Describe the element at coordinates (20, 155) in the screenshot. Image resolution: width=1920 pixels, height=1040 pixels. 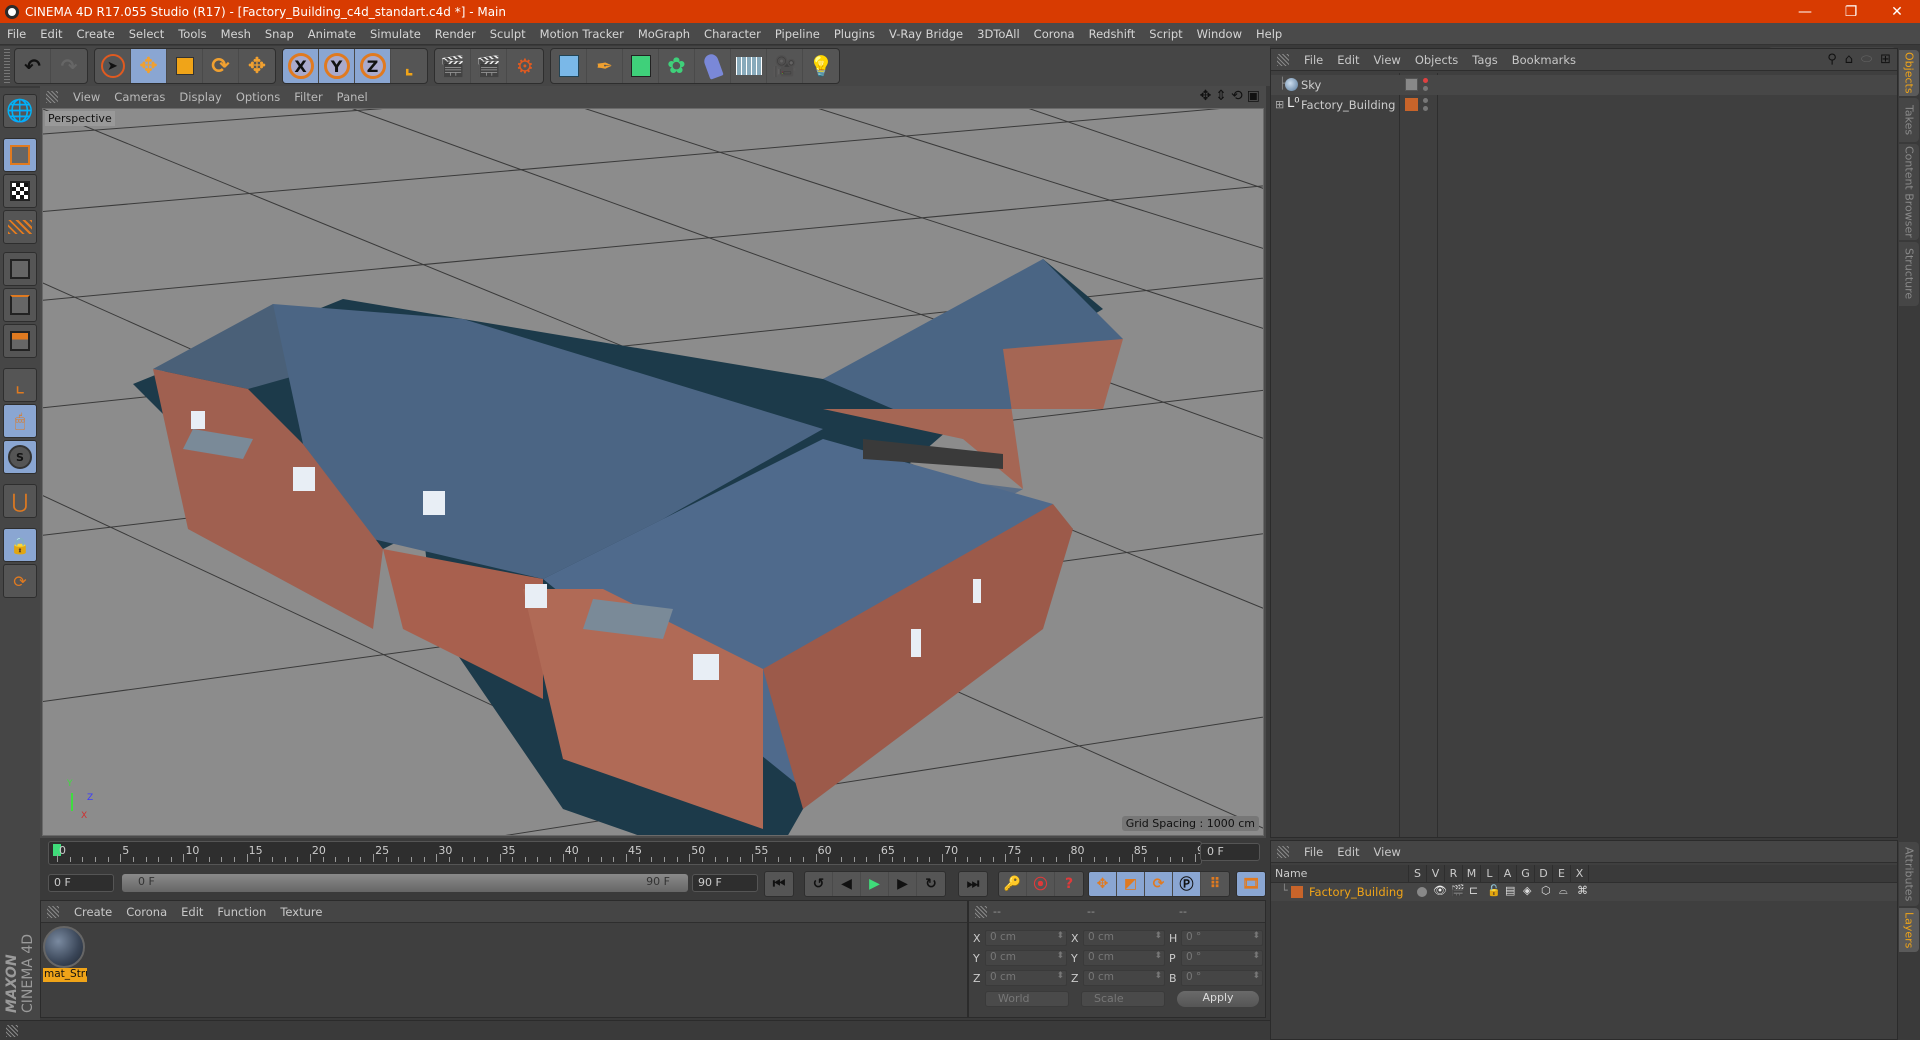
I see `model-mode-button` at that location.